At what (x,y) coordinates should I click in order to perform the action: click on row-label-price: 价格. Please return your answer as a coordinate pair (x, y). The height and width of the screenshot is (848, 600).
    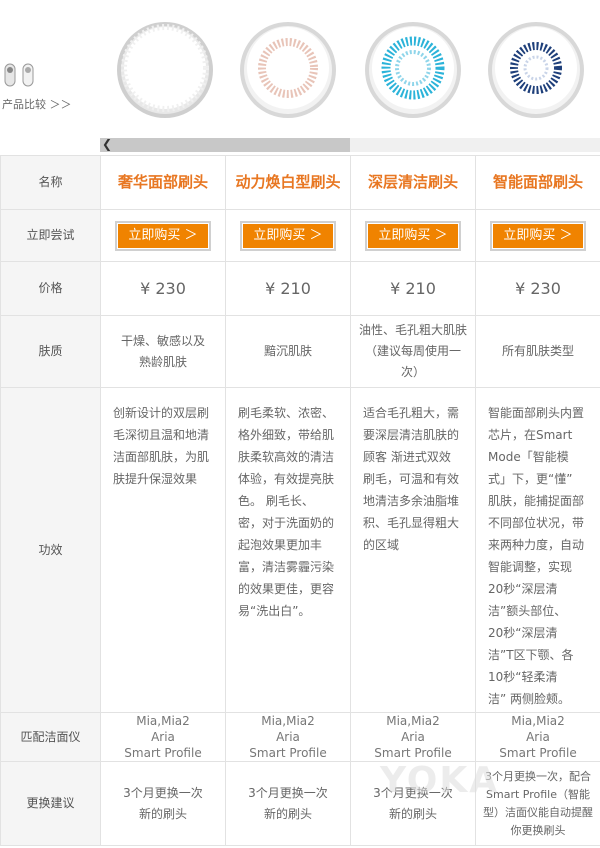
    Looking at the image, I should click on (50, 288).